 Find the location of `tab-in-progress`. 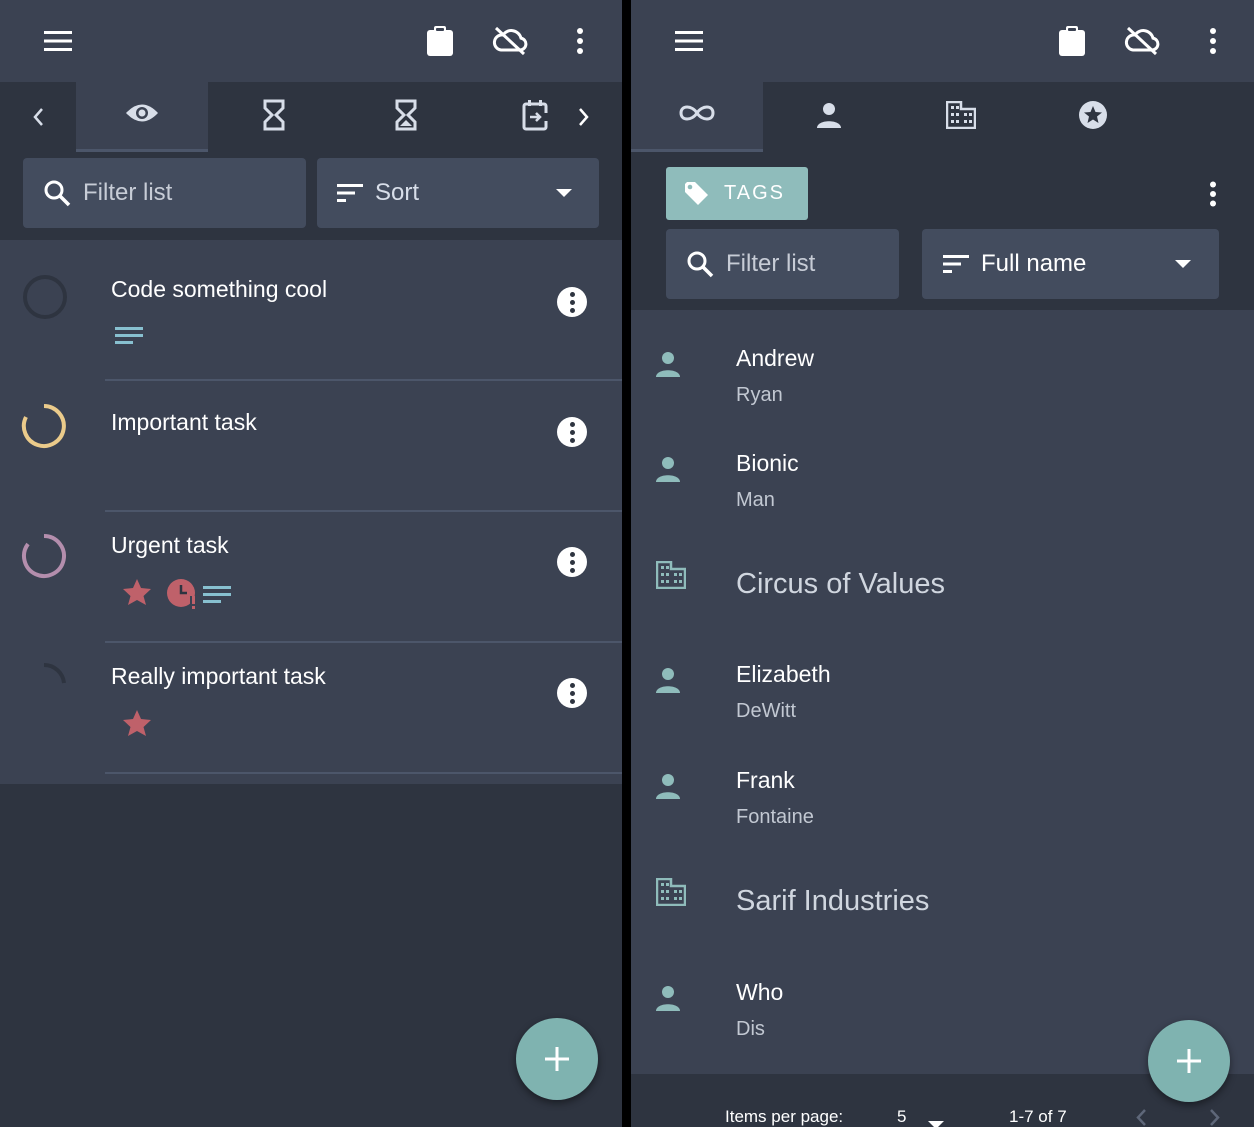

tab-in-progress is located at coordinates (406, 117).